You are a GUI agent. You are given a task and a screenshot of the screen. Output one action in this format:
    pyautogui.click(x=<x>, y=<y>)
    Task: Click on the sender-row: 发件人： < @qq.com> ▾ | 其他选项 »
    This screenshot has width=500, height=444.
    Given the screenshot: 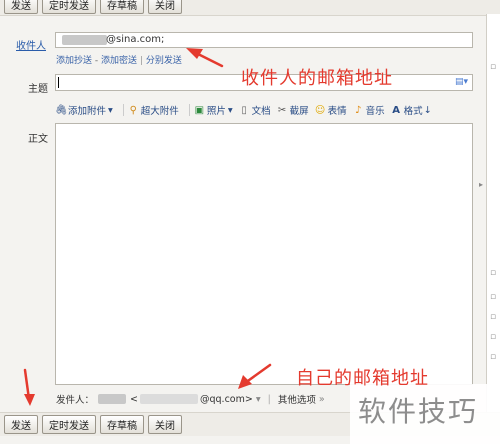 What is the action you would take?
    pyautogui.click(x=190, y=399)
    